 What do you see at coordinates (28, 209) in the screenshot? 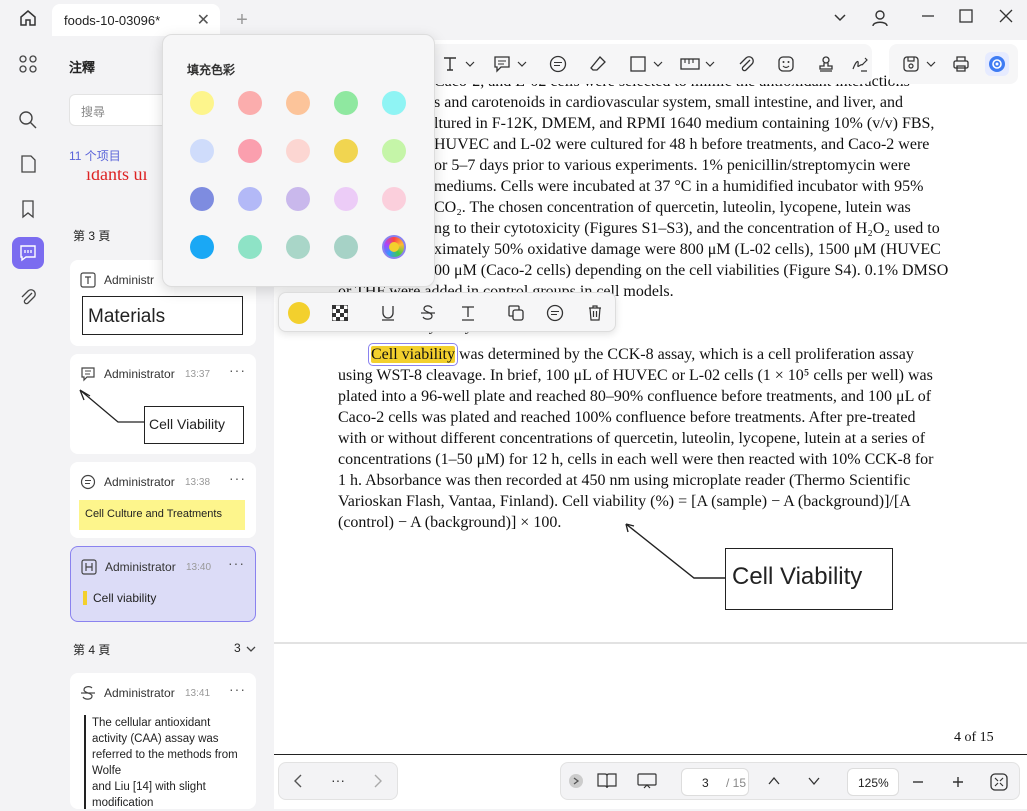
I see `bookmark-icon` at bounding box center [28, 209].